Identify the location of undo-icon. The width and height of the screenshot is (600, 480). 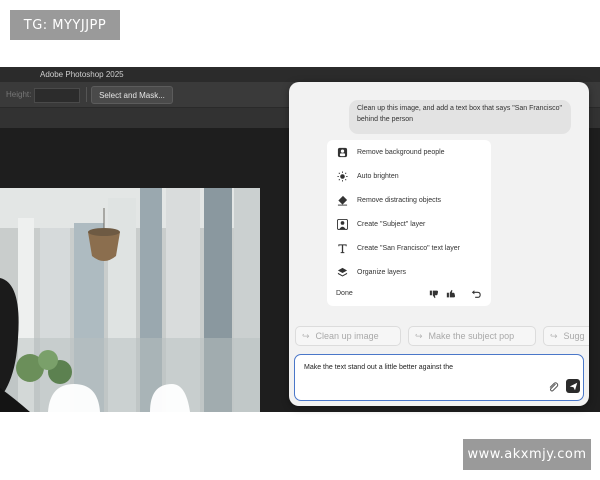
(475, 293).